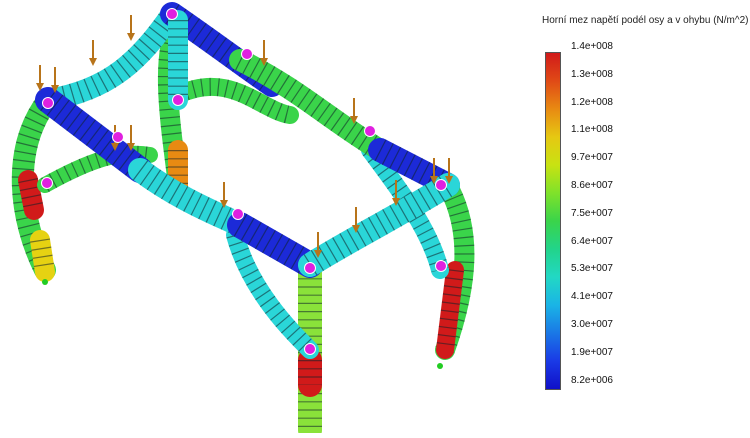  What do you see at coordinates (110, 57) in the screenshot?
I see `left-top-rail` at bounding box center [110, 57].